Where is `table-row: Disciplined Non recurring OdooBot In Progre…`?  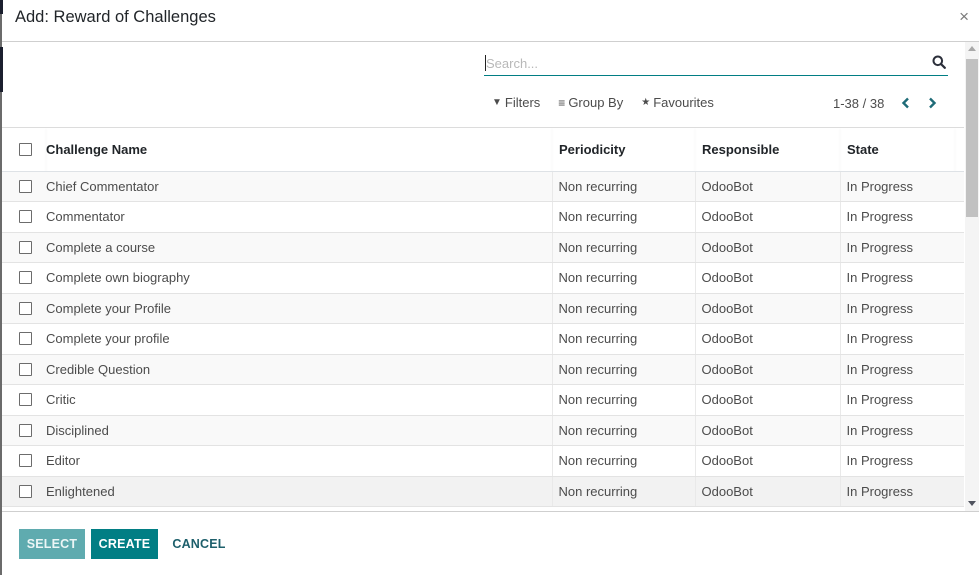 table-row: Disciplined Non recurring OdooBot In Progre… is located at coordinates (483, 430).